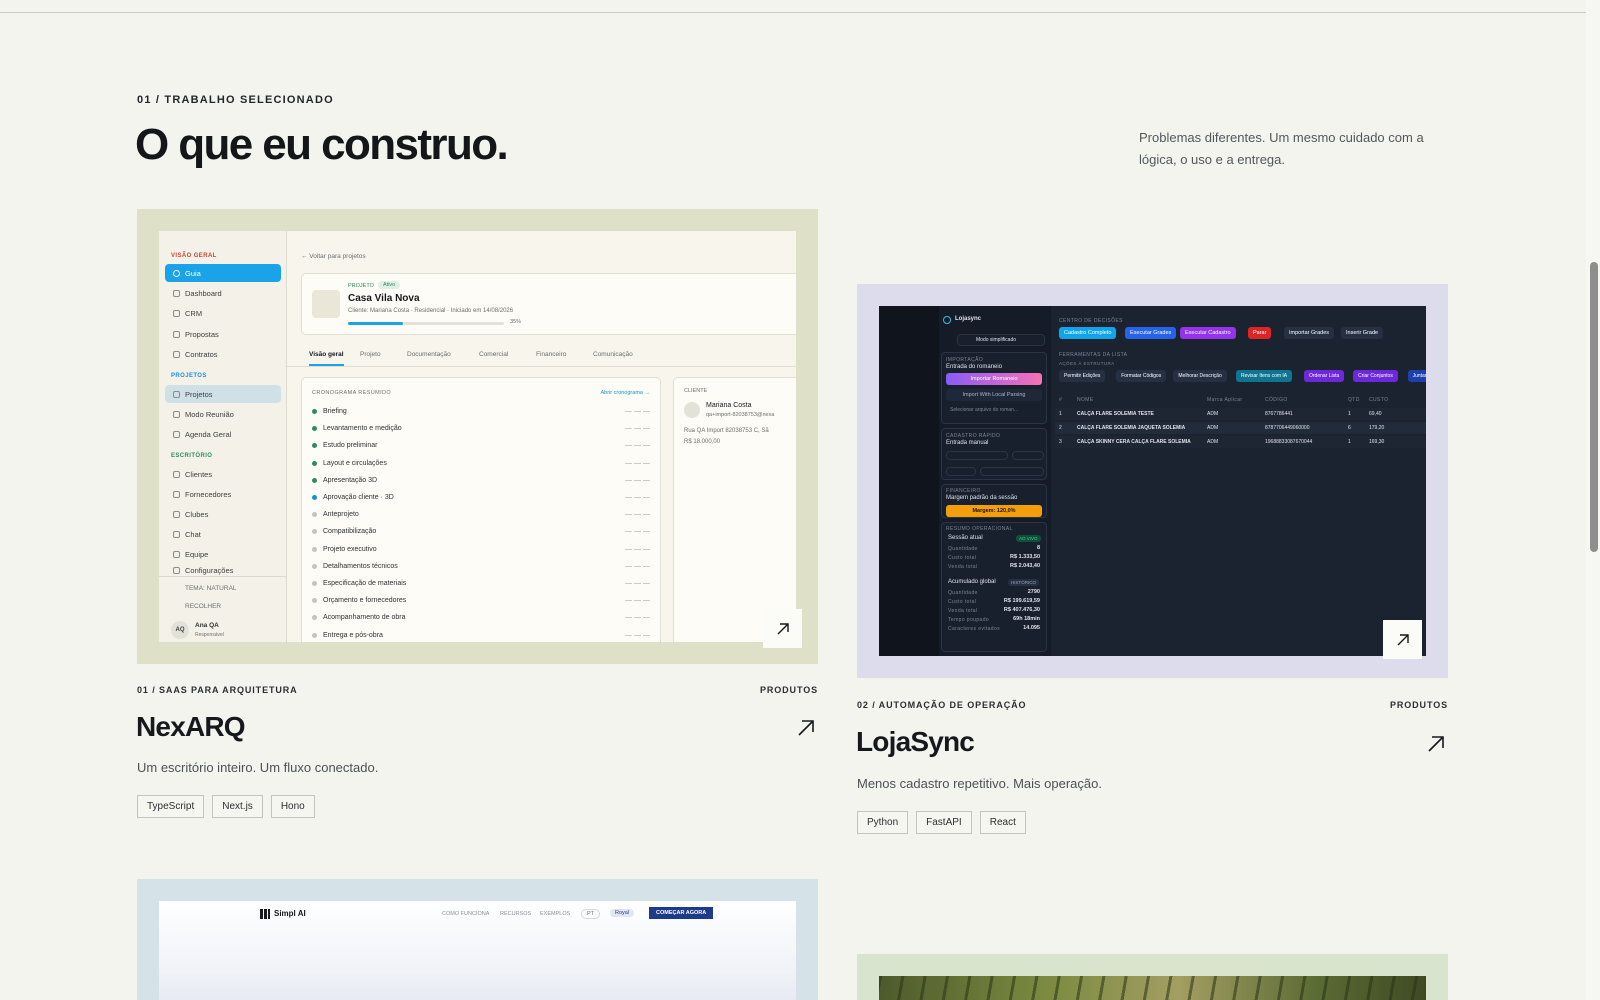  I want to click on action-executar-grades: Executar Grades, so click(1151, 333).